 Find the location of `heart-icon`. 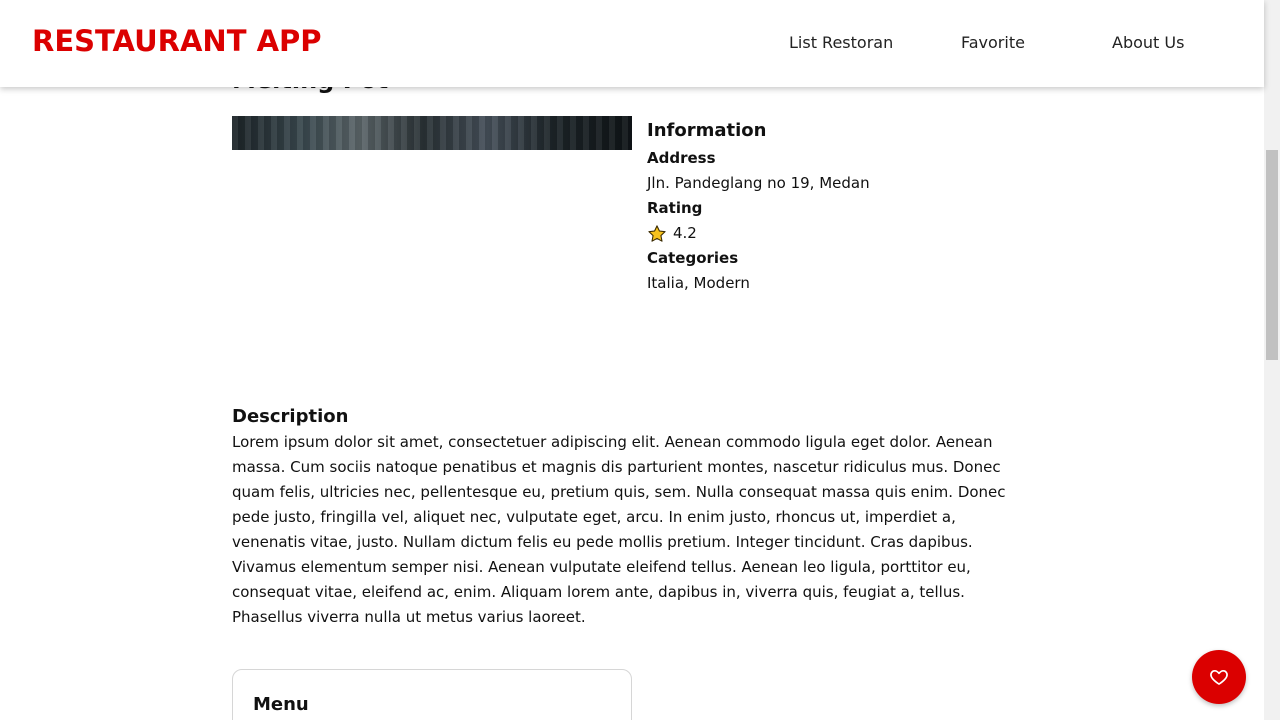

heart-icon is located at coordinates (1219, 677).